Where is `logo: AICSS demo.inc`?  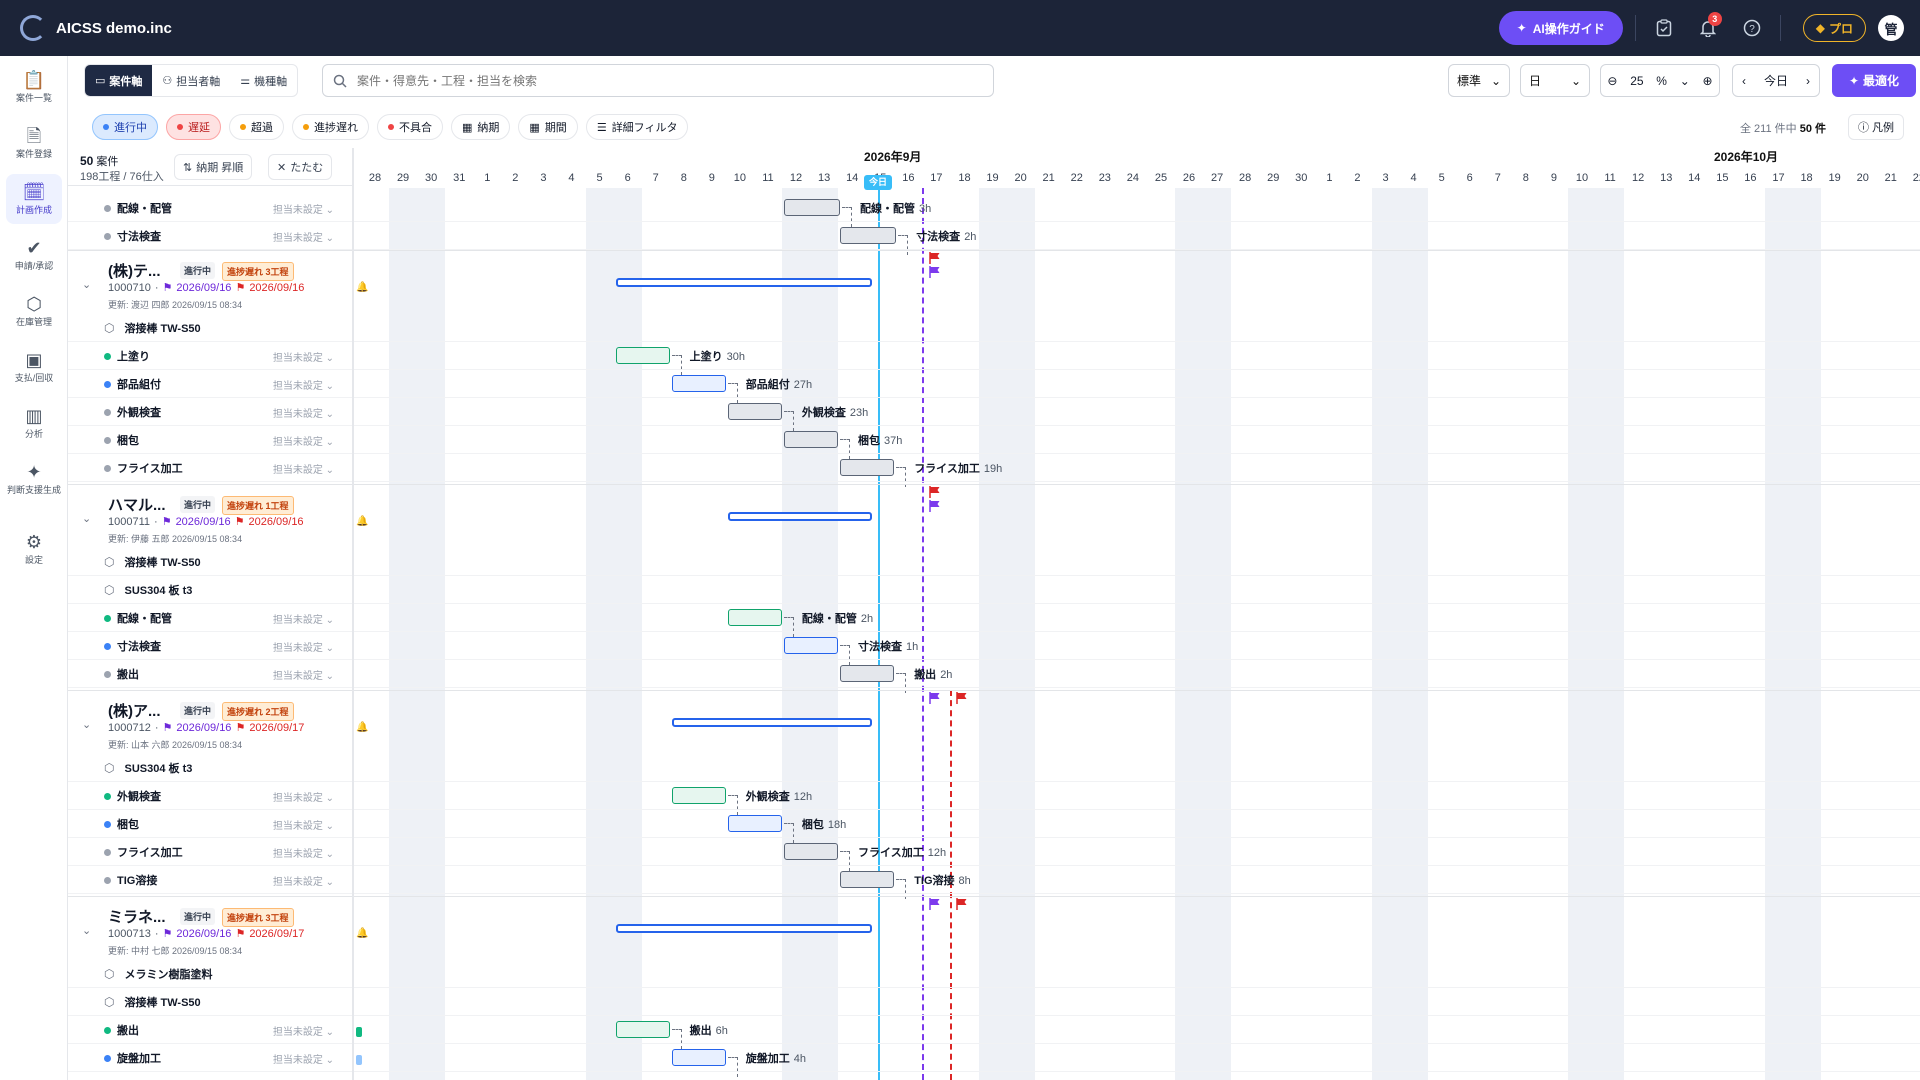 logo: AICSS demo.inc is located at coordinates (86, 28).